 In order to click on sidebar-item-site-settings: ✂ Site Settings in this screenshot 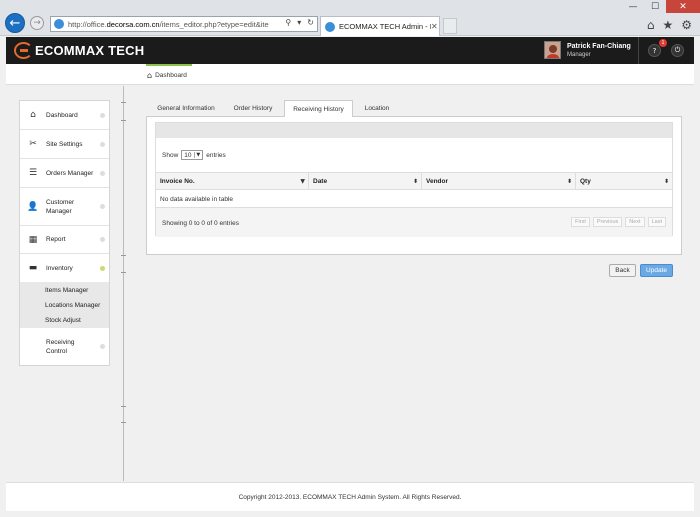, I will do `click(64, 144)`.